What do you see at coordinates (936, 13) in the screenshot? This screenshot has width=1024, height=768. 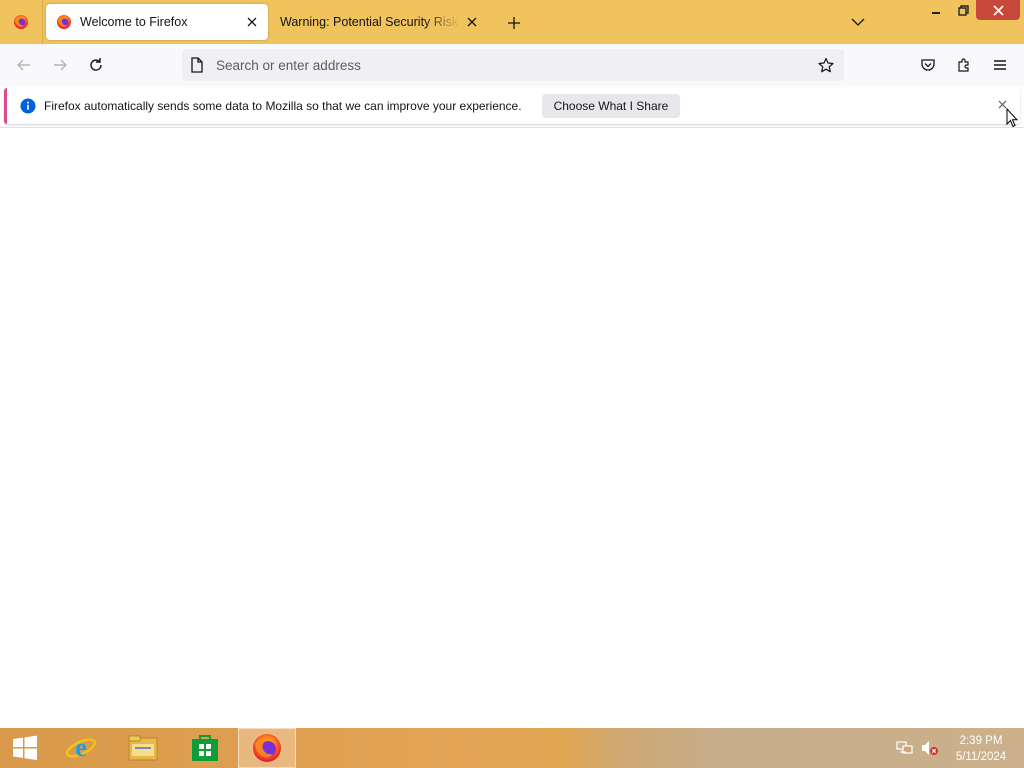 I see `minimize-icon` at bounding box center [936, 13].